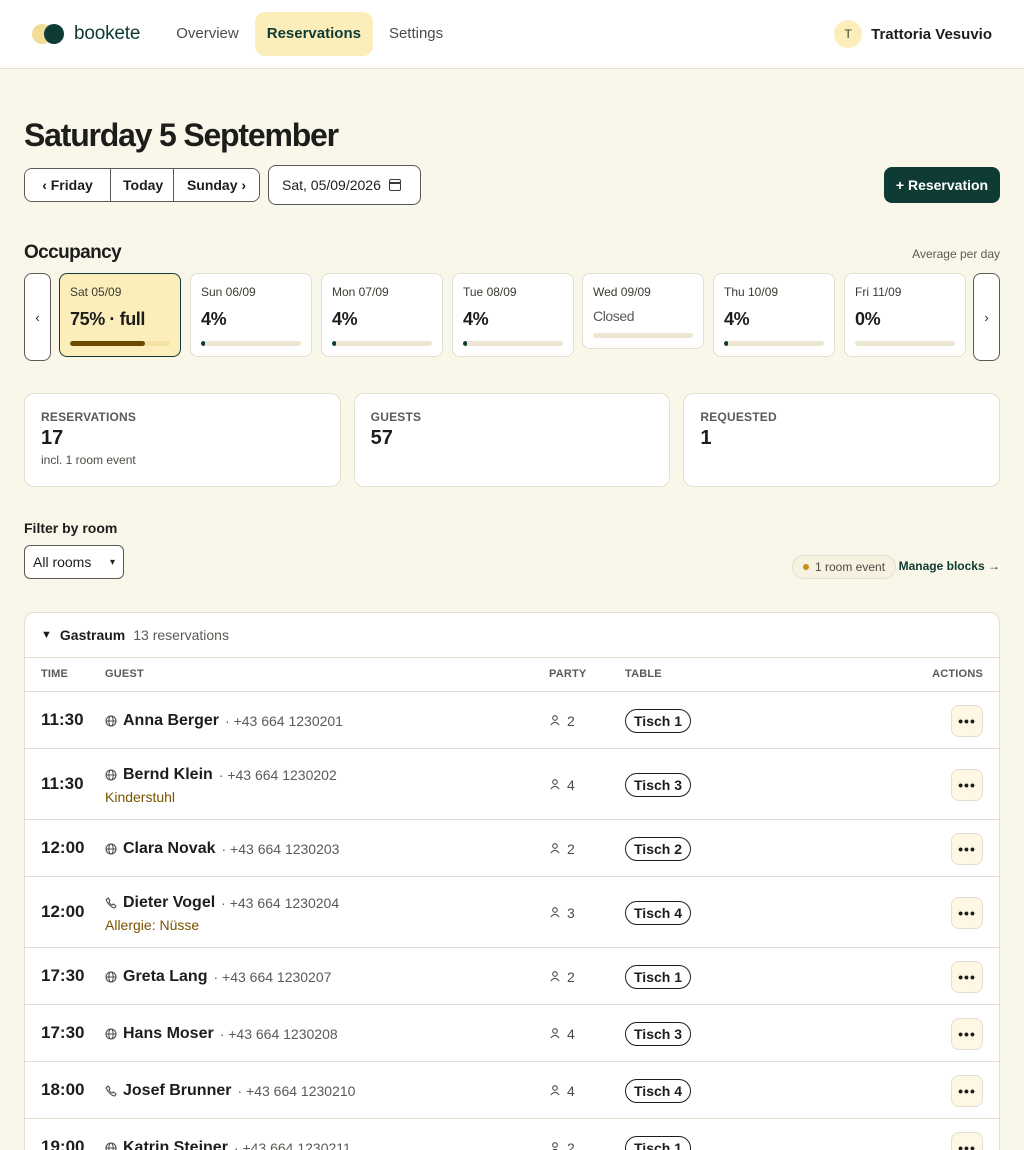 This screenshot has width=1024, height=1150. Describe the element at coordinates (218, 977) in the screenshot. I see `guest-info: Greta Lang · +43 664 1230207` at that location.